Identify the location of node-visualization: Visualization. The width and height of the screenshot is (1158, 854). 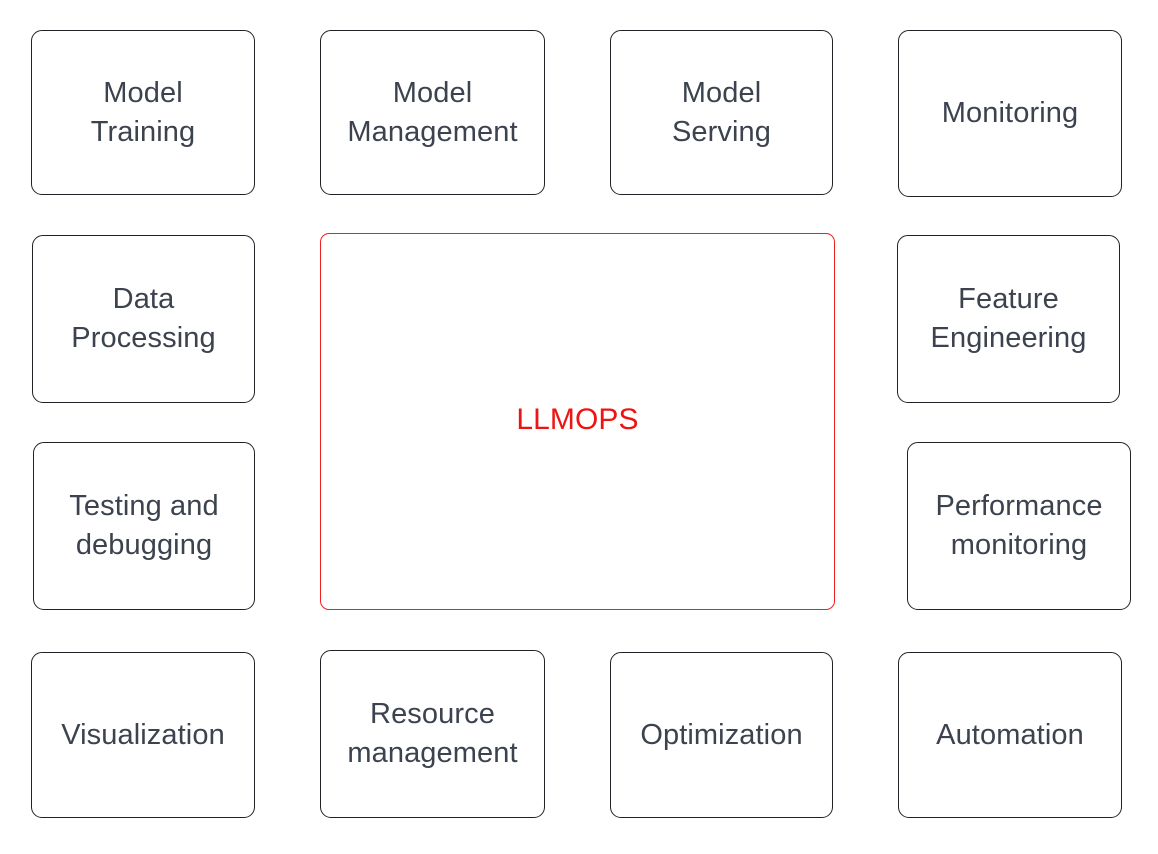
(143, 735).